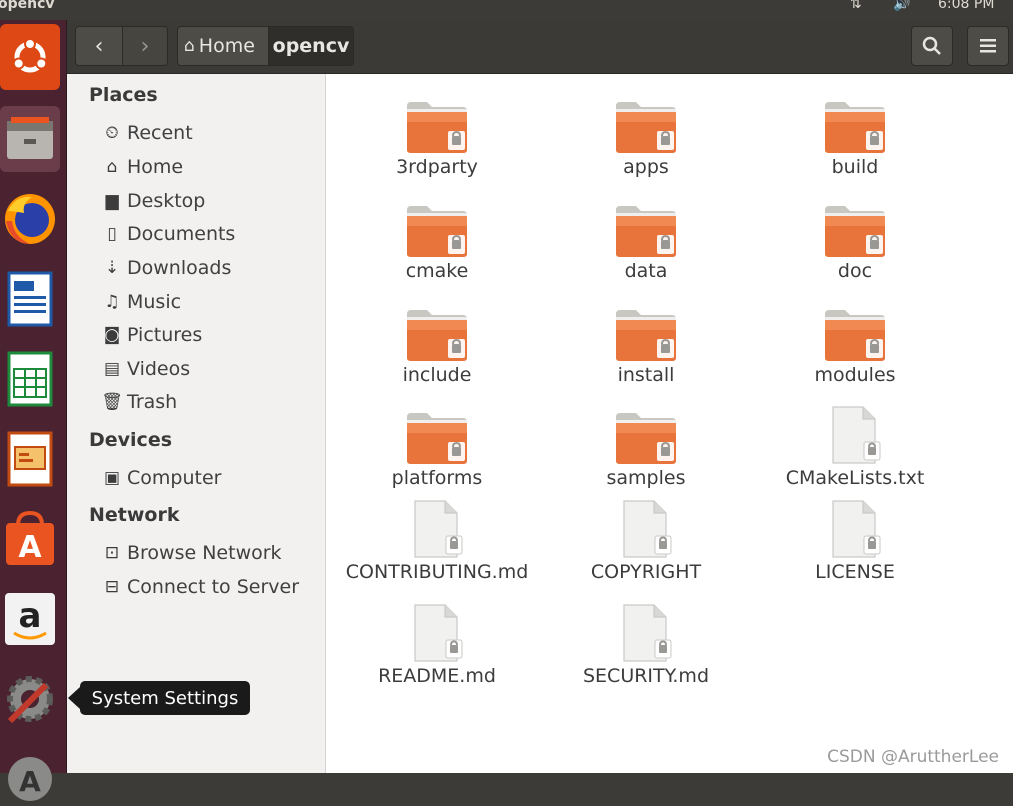 The width and height of the screenshot is (1013, 806). Describe the element at coordinates (152, 402) in the screenshot. I see `sidebar-item-label: Trash` at that location.